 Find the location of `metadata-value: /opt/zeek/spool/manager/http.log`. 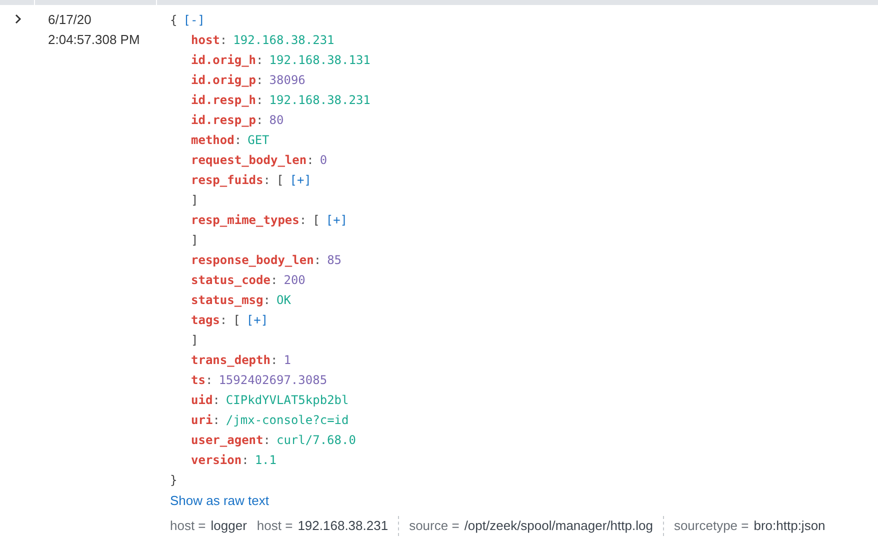

metadata-value: /opt/zeek/spool/manager/http.log is located at coordinates (558, 526).